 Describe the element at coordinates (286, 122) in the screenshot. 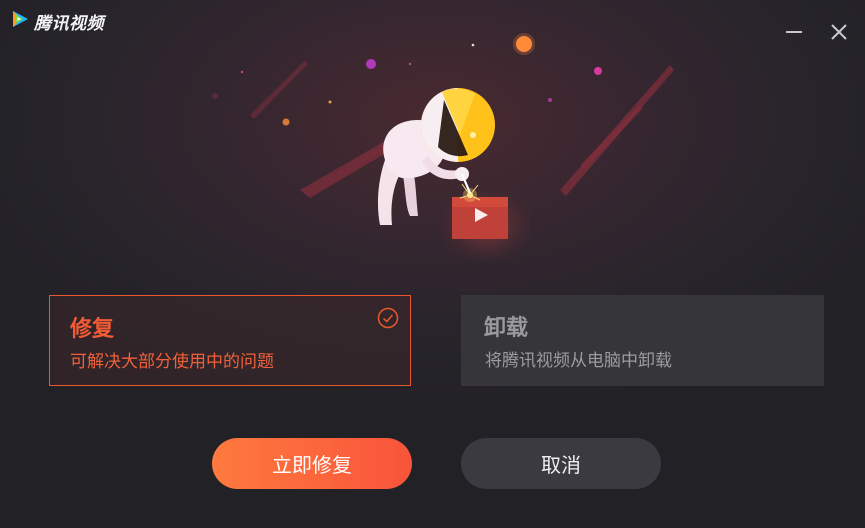

I see `small-planet` at that location.